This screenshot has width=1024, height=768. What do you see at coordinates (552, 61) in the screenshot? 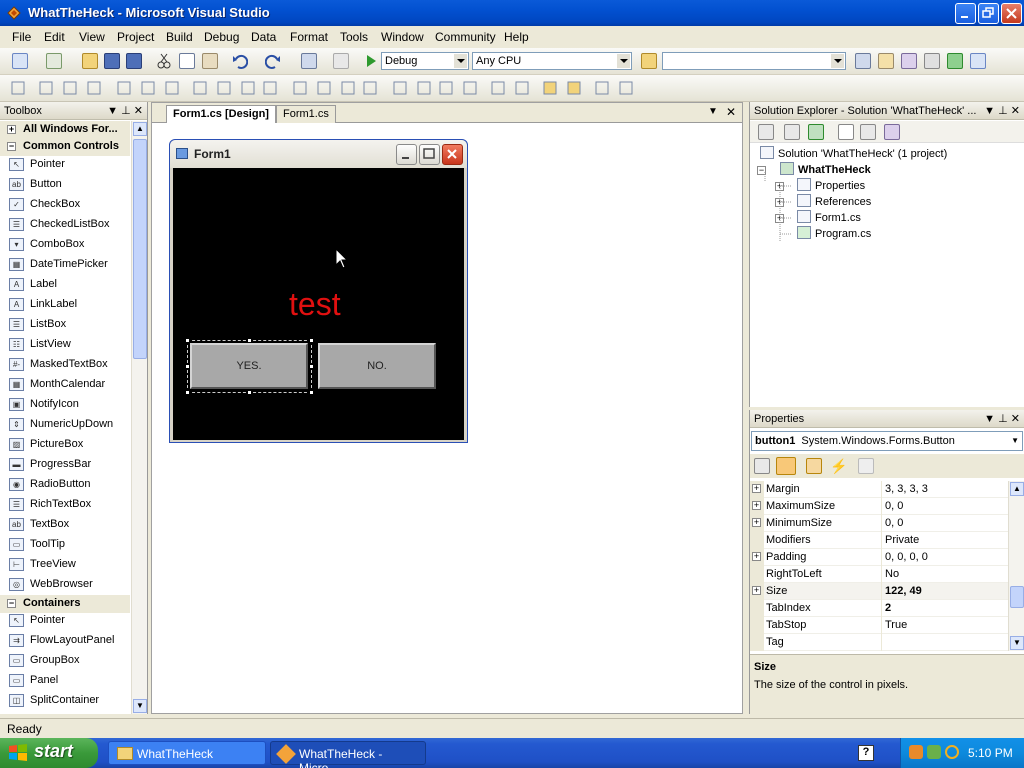
I see `solution-platform-combo: Any CPU` at bounding box center [552, 61].